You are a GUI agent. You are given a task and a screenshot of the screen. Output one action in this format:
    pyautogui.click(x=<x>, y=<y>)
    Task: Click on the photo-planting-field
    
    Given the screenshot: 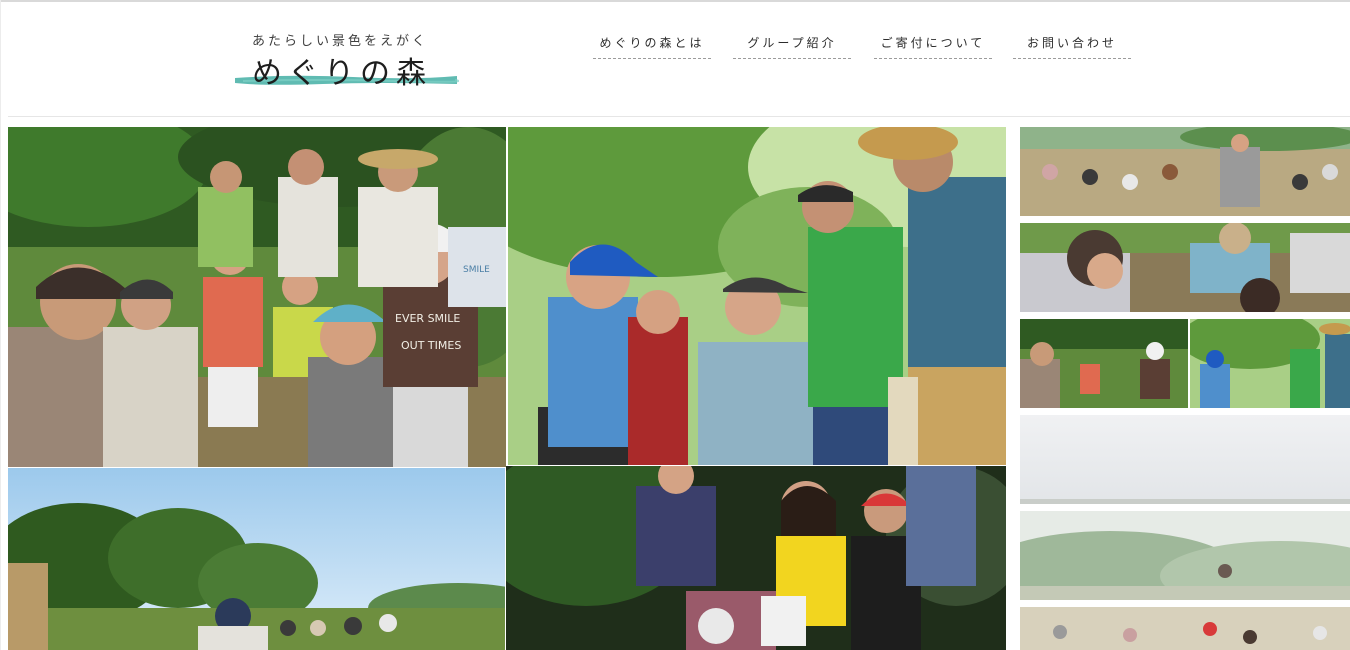 What is the action you would take?
    pyautogui.click(x=256, y=559)
    